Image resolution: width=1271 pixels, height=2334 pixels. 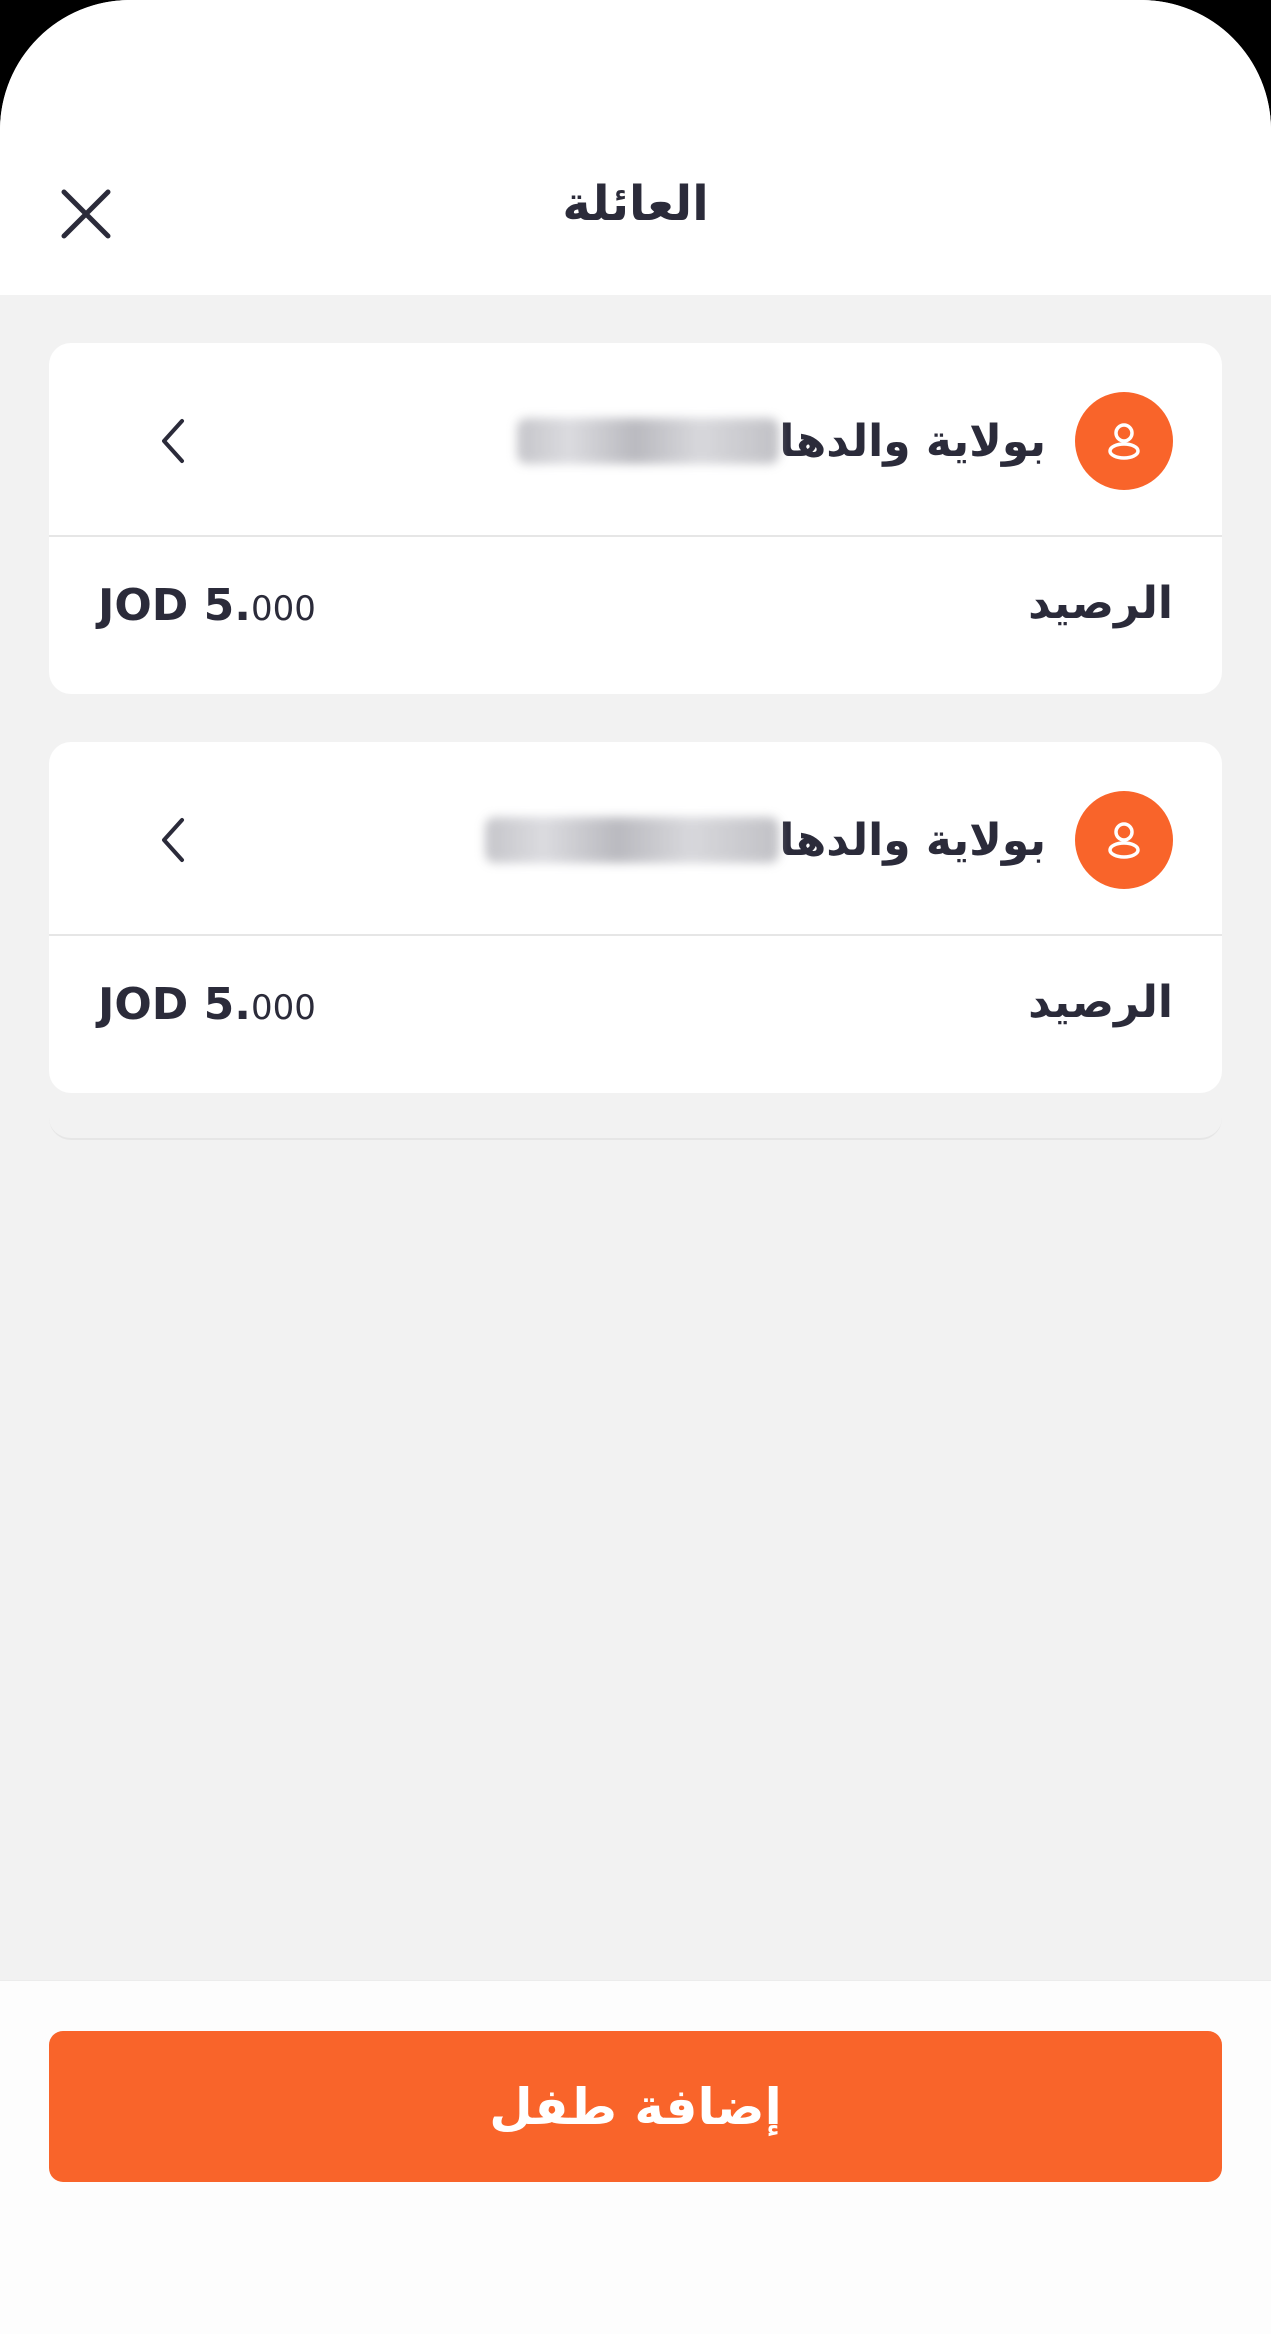 I want to click on page-title: العائلة, so click(x=635, y=204).